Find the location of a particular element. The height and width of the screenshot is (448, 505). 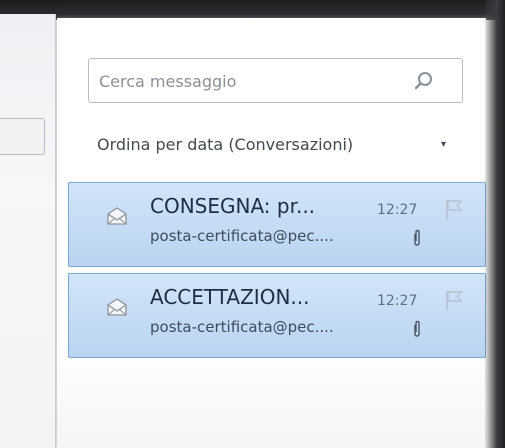

navigation-pane-button is located at coordinates (22, 136).